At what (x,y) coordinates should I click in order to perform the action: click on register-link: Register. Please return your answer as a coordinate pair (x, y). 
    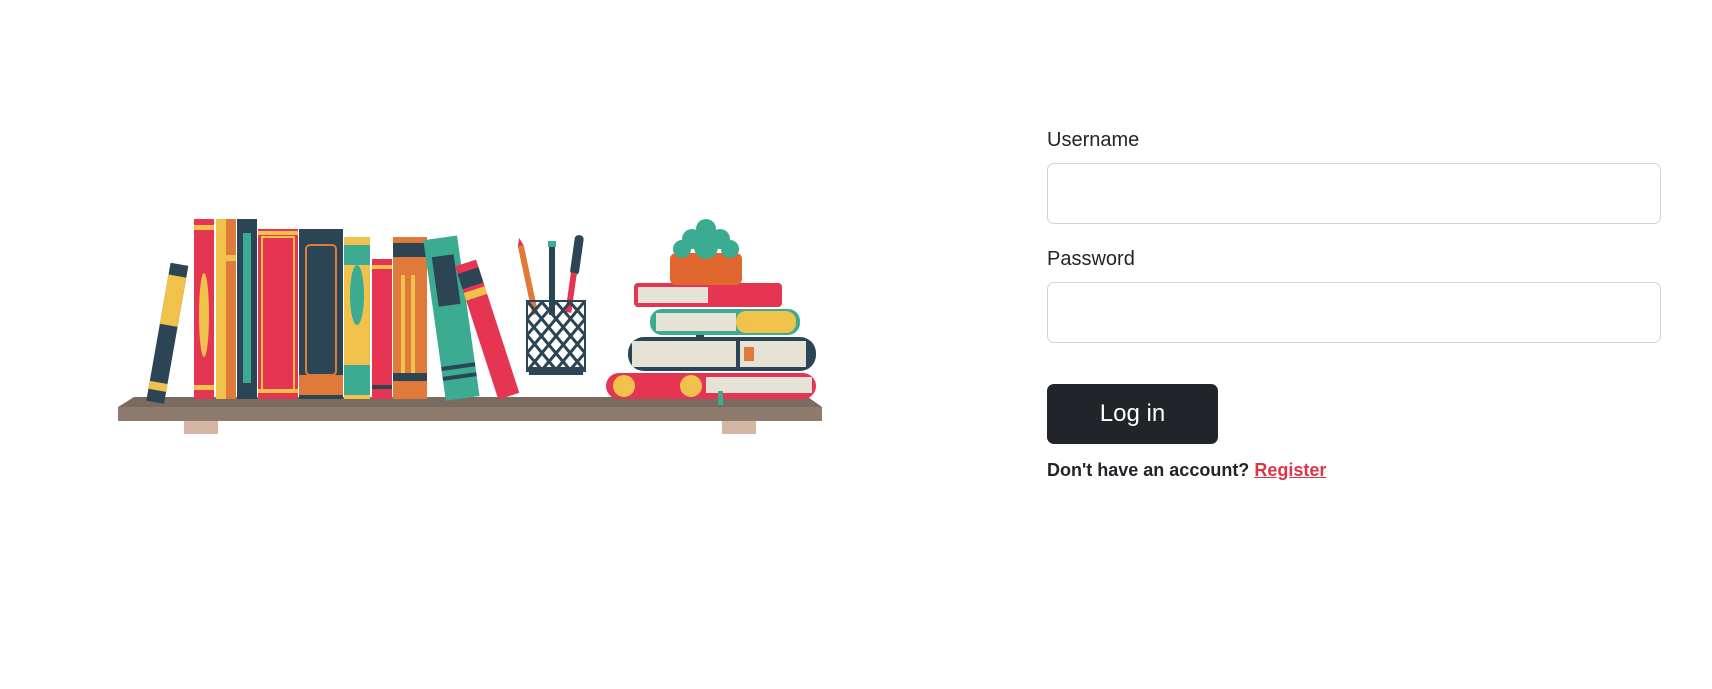
    Looking at the image, I should click on (1290, 470).